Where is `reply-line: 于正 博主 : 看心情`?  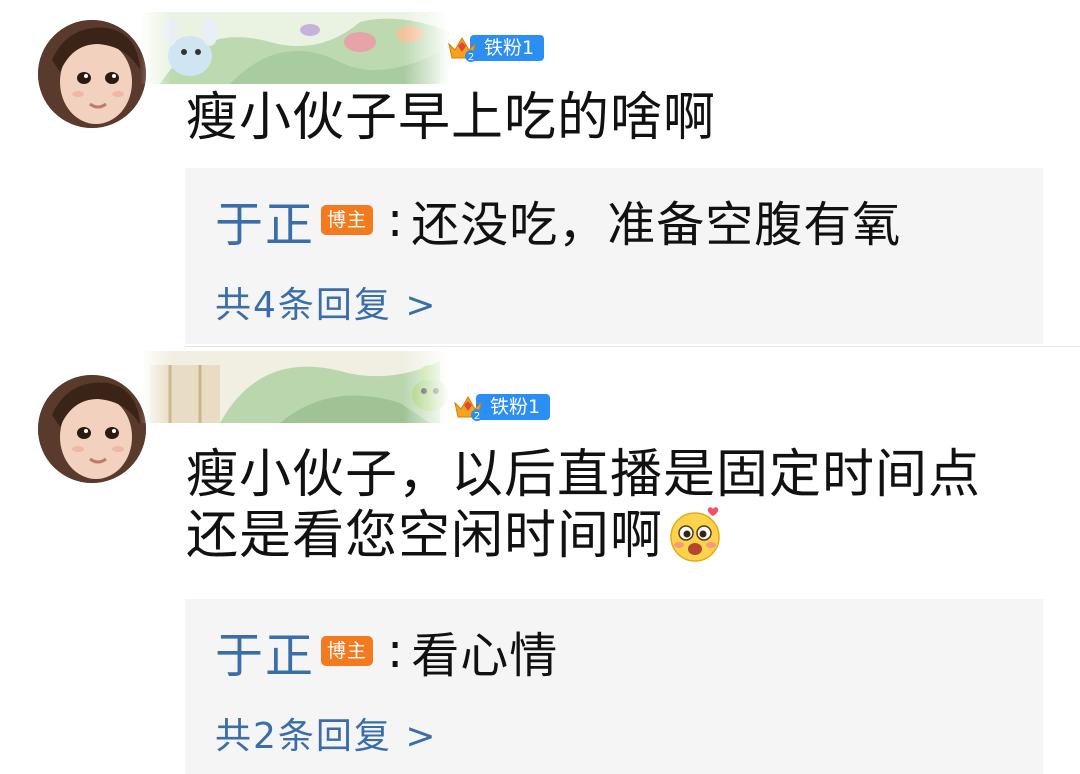
reply-line: 于正 博主 : 看心情 is located at coordinates (387, 651).